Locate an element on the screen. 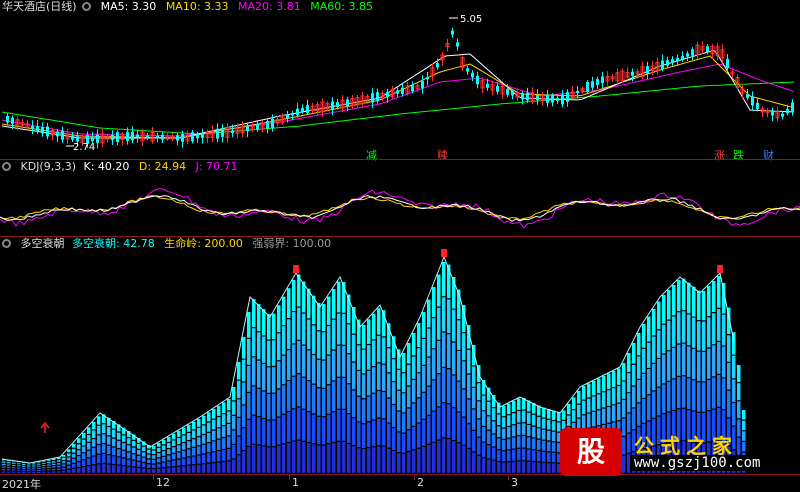 The image size is (800, 492). kdj-k-line is located at coordinates (400, 208).